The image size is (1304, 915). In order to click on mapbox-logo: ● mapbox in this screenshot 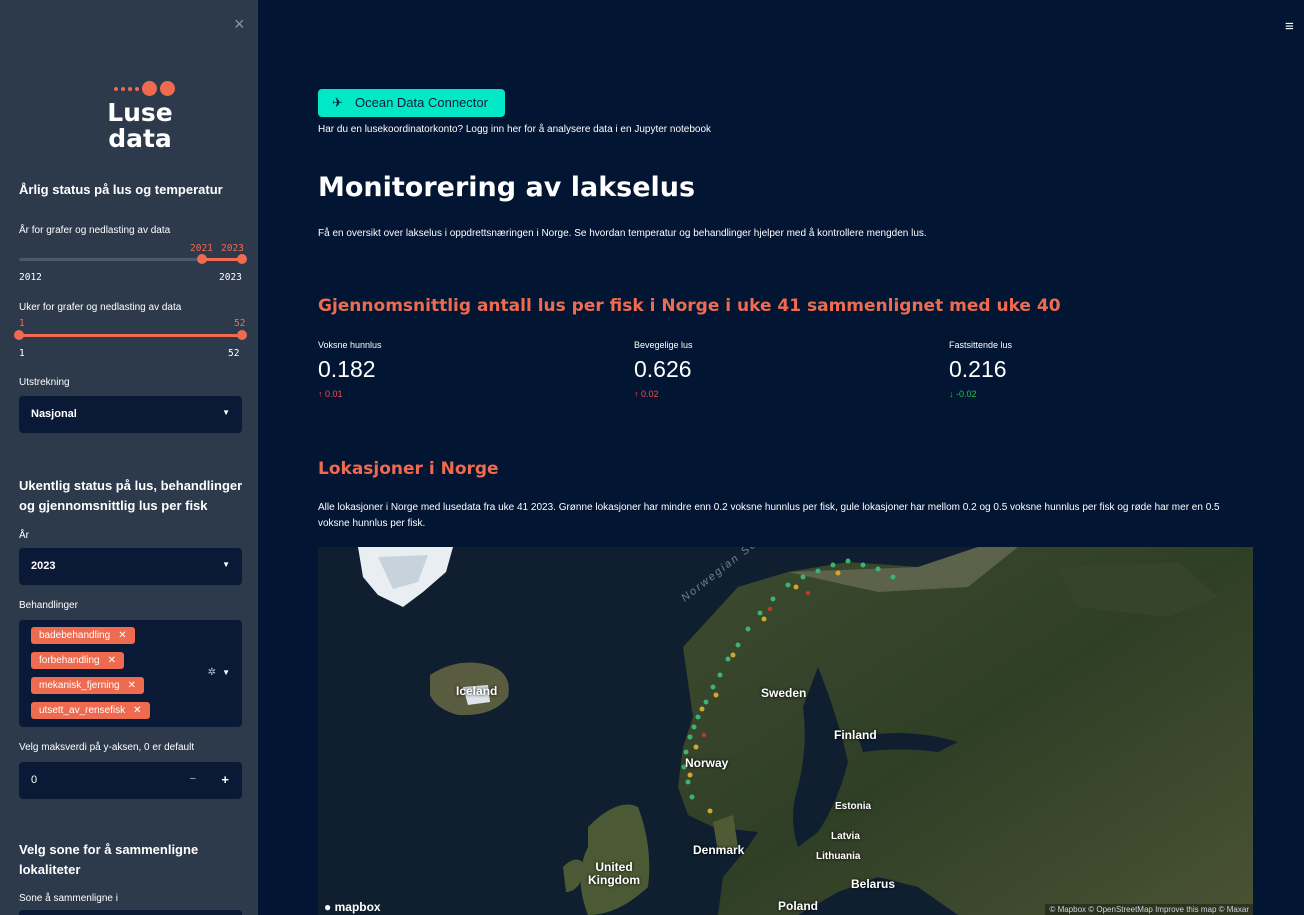, I will do `click(352, 907)`.